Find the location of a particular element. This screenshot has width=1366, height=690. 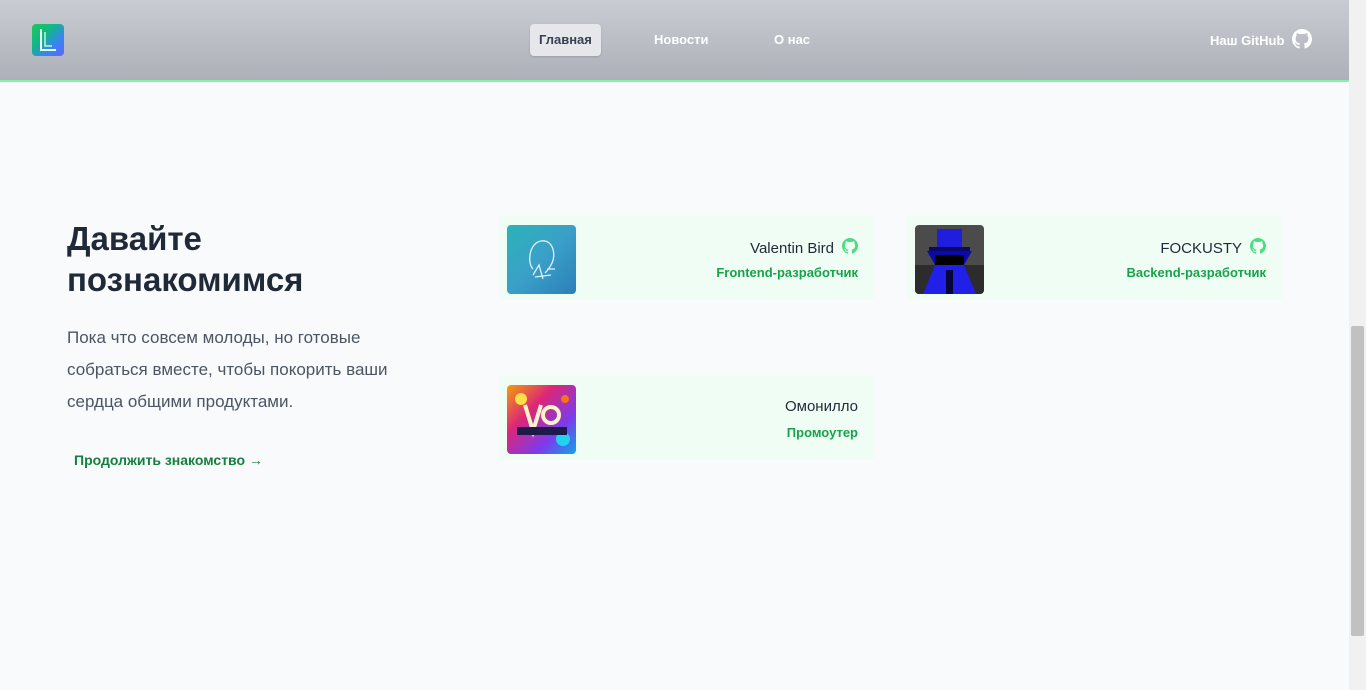

github-link-label: Наш GitHub is located at coordinates (1247, 40).